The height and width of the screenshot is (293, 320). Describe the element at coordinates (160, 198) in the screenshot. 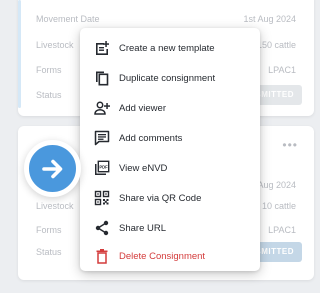

I see `menu-item-label: Share via QR Code` at that location.